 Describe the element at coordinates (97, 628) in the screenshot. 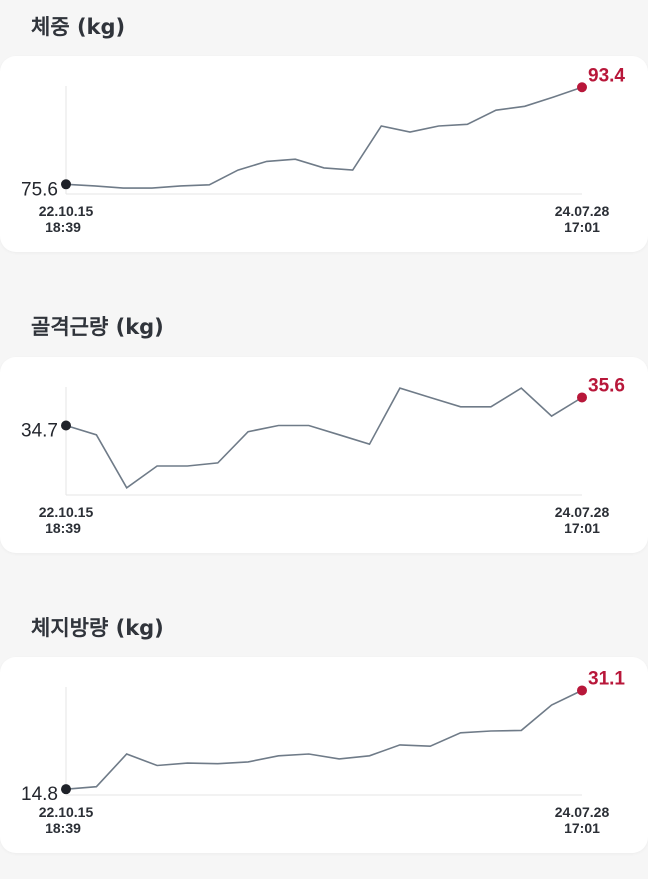

I see `section-title-body-fat: 체지방량 (kg)` at that location.